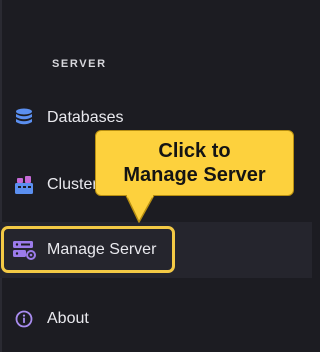 The width and height of the screenshot is (320, 352). Describe the element at coordinates (194, 175) in the screenshot. I see `callout-line-2: Manage Server` at that location.